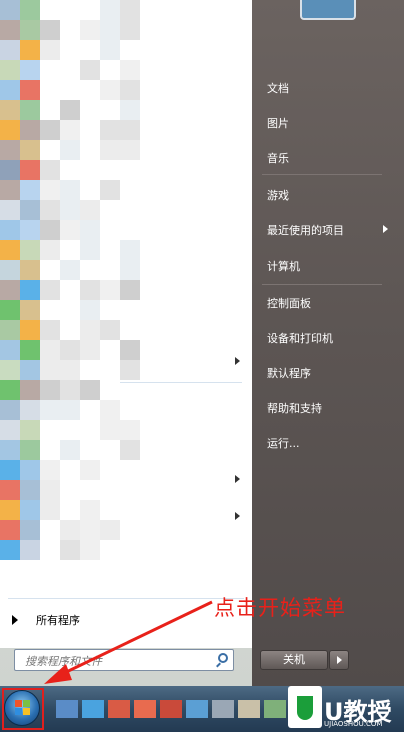 The image size is (404, 732). Describe the element at coordinates (117, 661) in the screenshot. I see `search-input` at that location.